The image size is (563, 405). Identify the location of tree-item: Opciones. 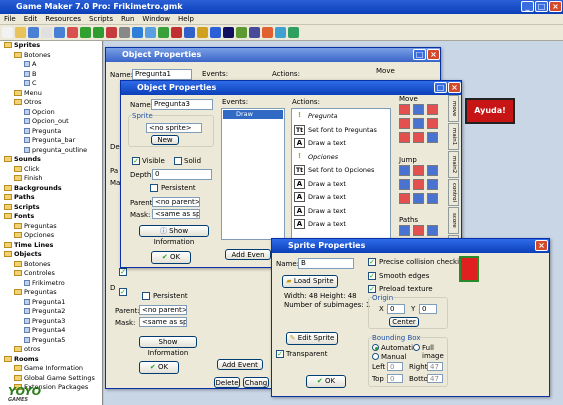
(51, 236).